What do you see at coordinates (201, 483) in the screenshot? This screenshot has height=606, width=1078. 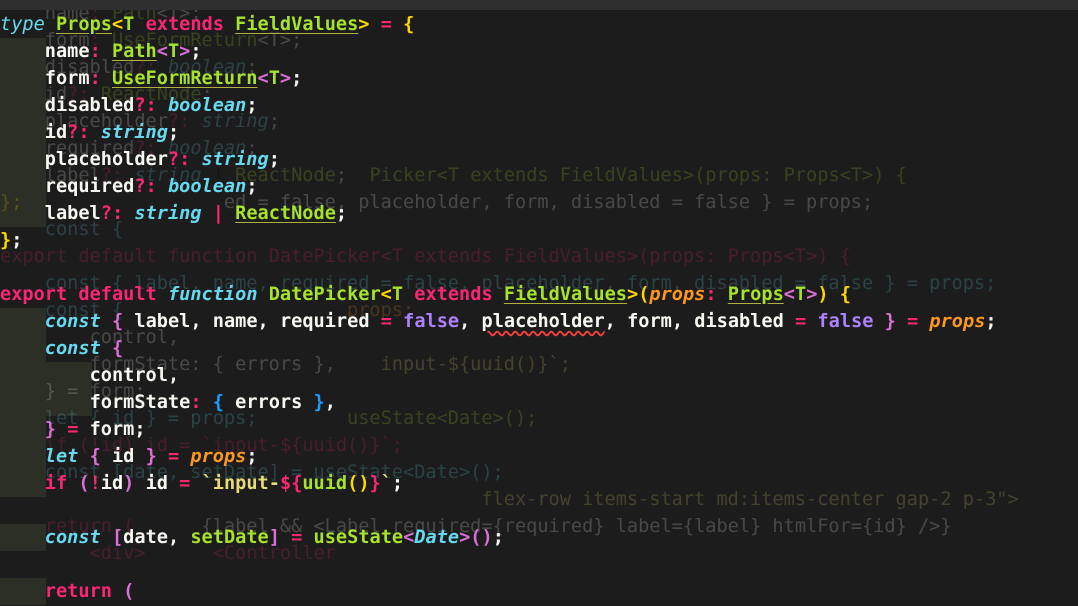 I see `code-line: if (!id) id = `input-${uuid()}`;` at bounding box center [201, 483].